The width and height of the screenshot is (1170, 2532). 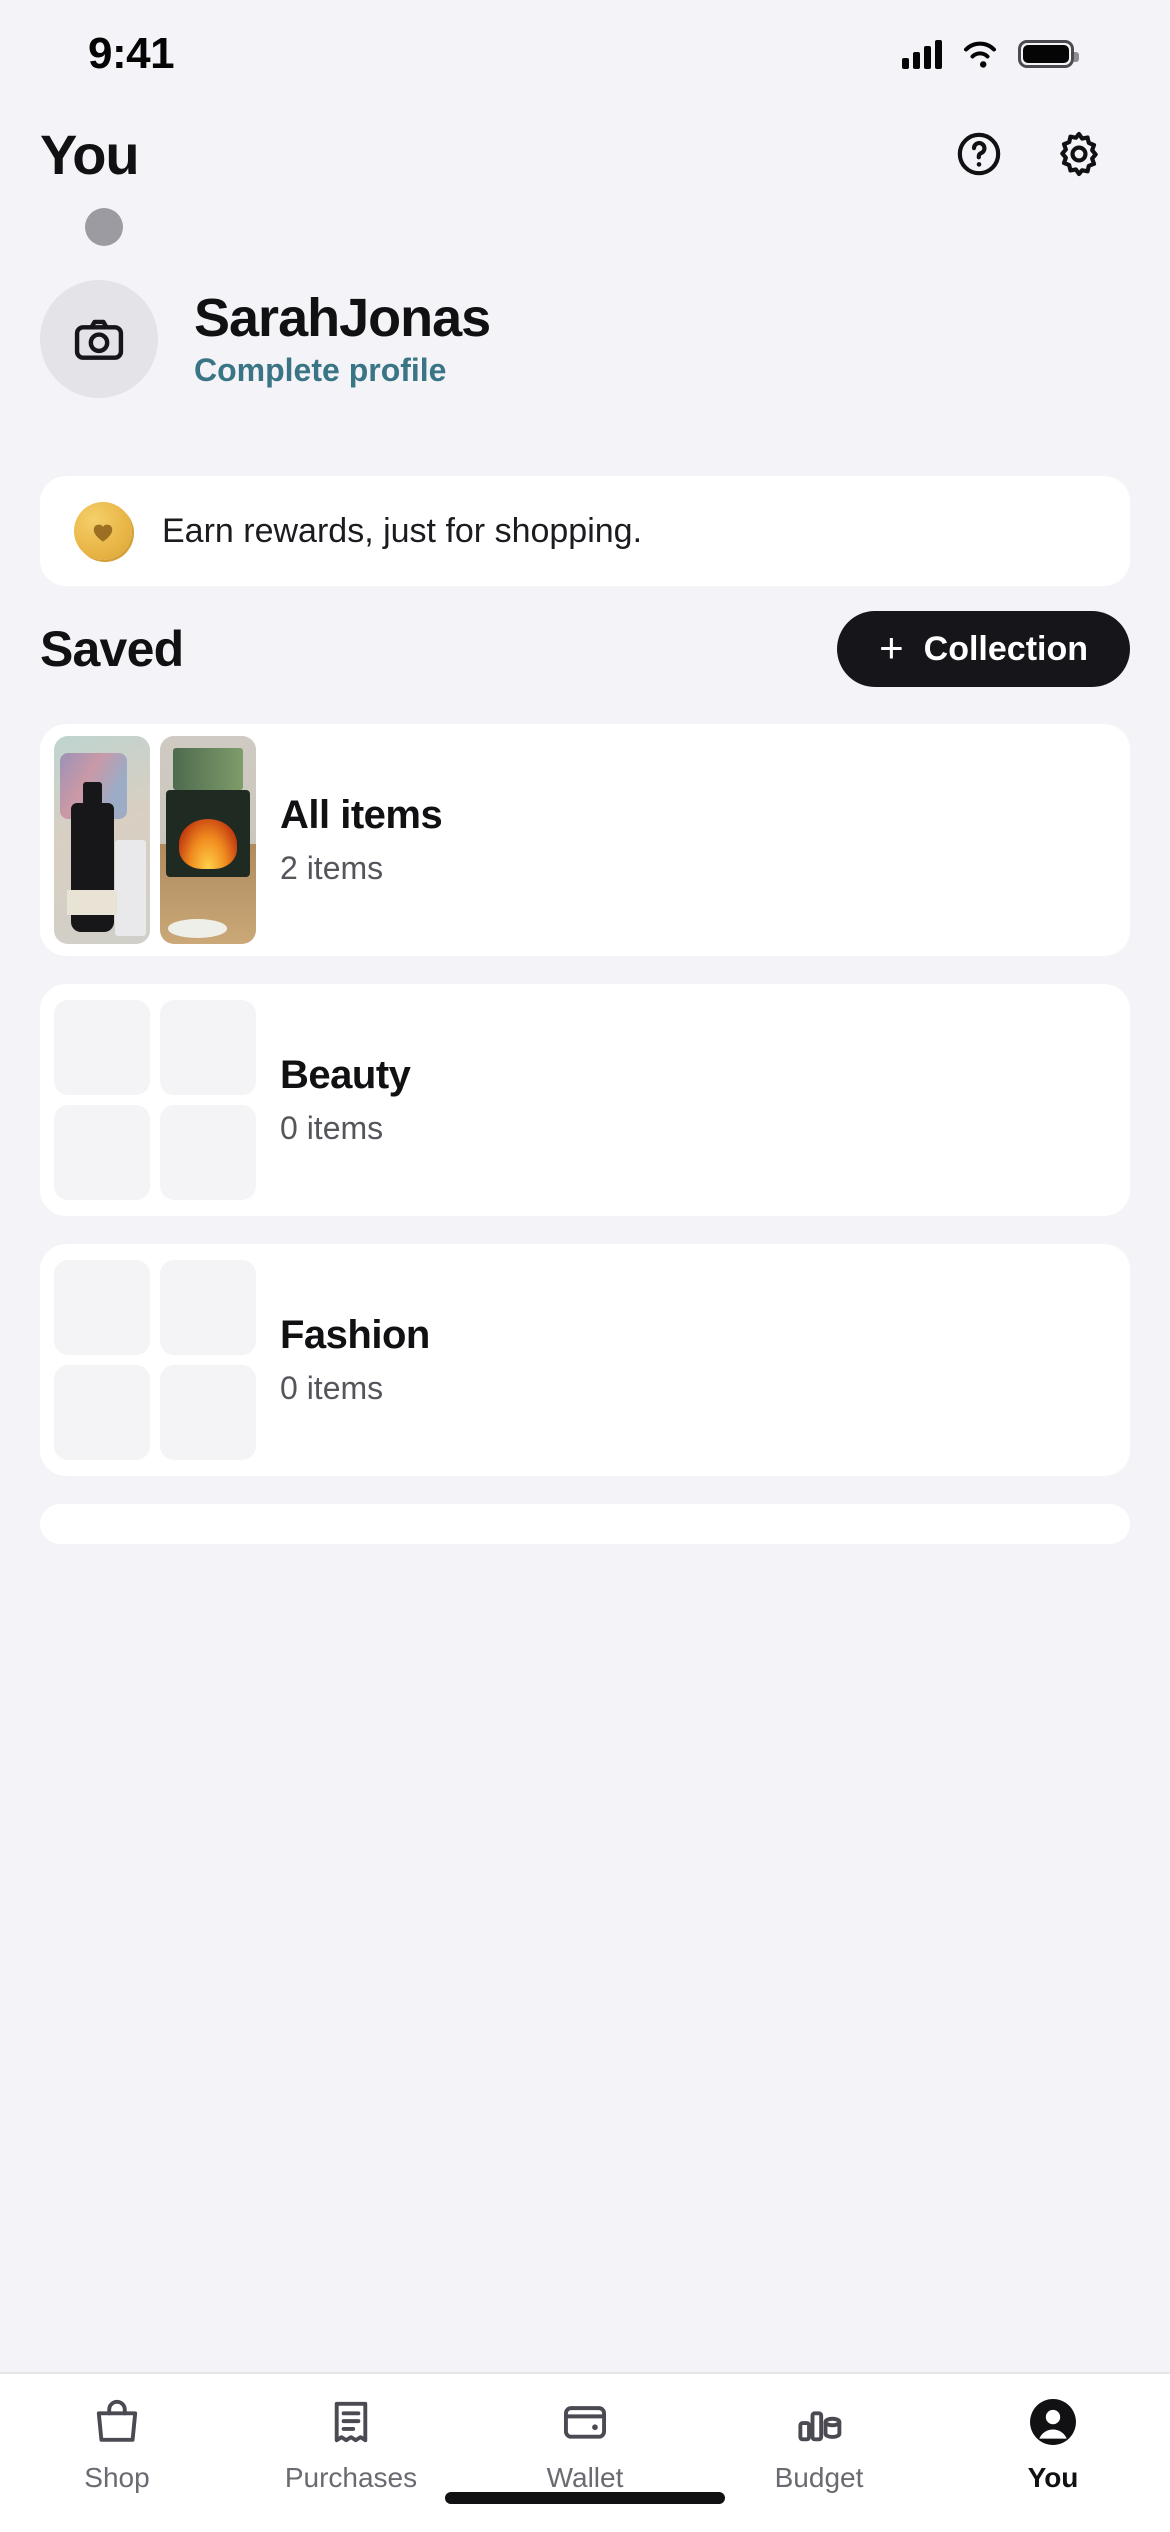 I want to click on collection-item-count: 2 items, so click(x=332, y=868).